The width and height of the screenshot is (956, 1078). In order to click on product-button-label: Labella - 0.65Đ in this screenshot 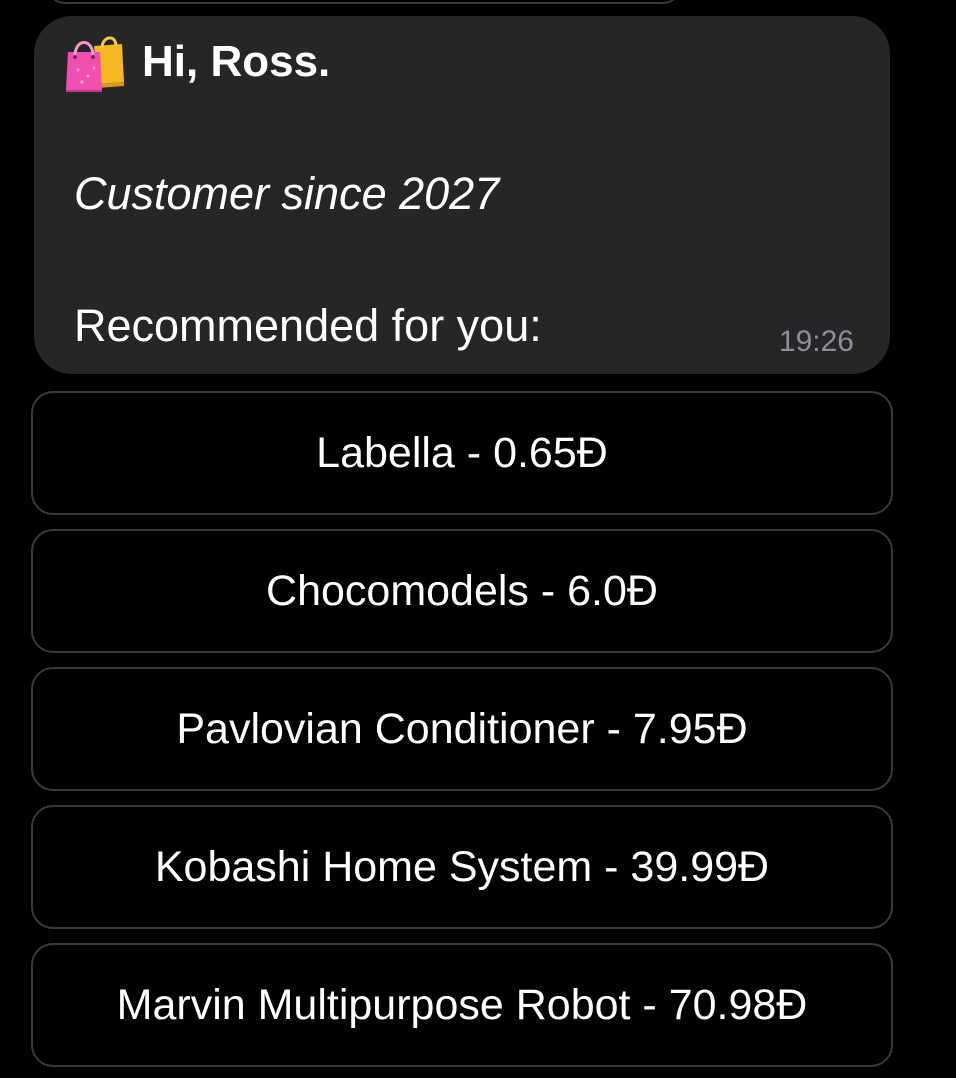, I will do `click(462, 452)`.